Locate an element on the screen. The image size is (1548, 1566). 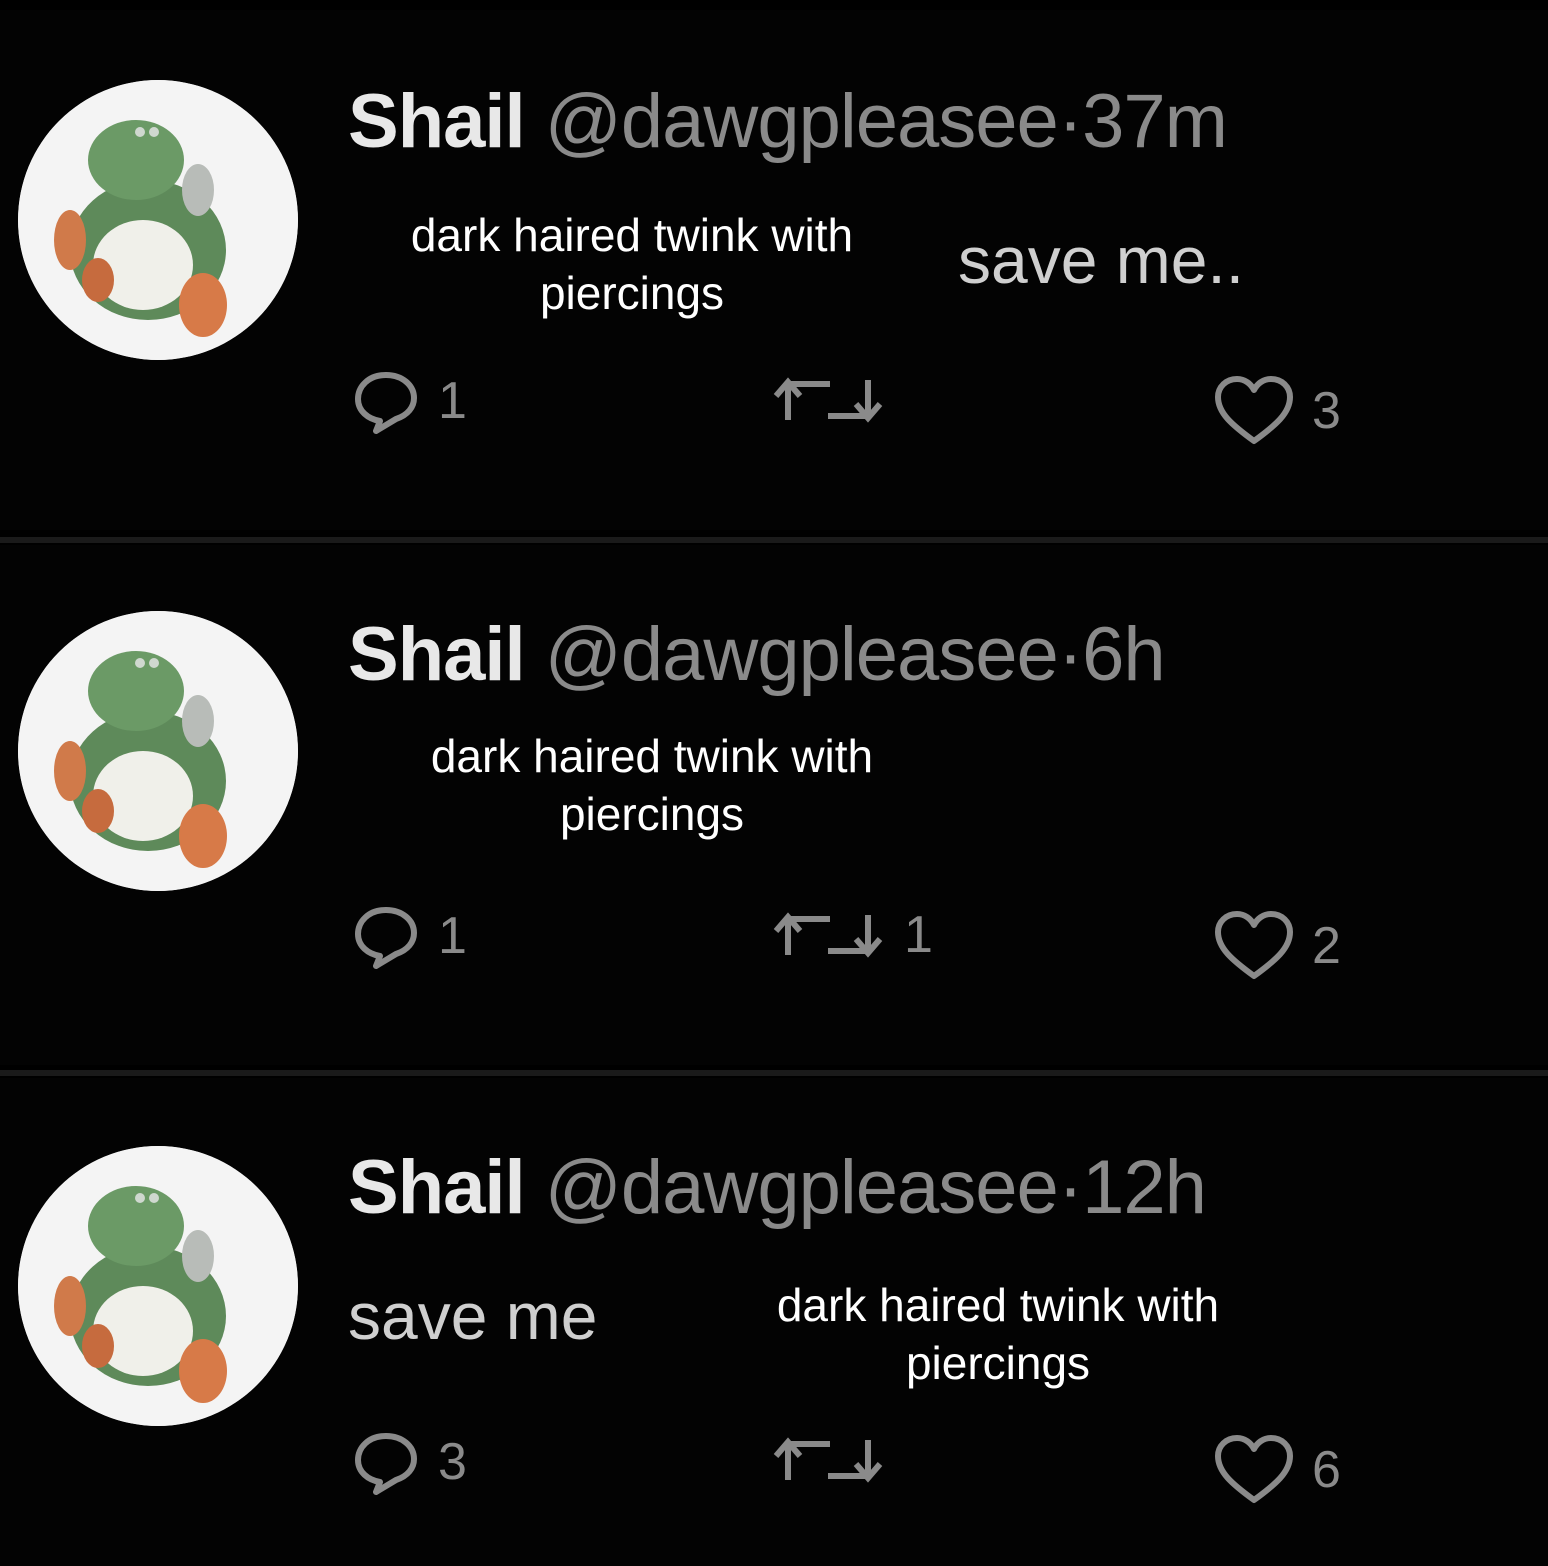
like-count: 6 is located at coordinates (1326, 1470).